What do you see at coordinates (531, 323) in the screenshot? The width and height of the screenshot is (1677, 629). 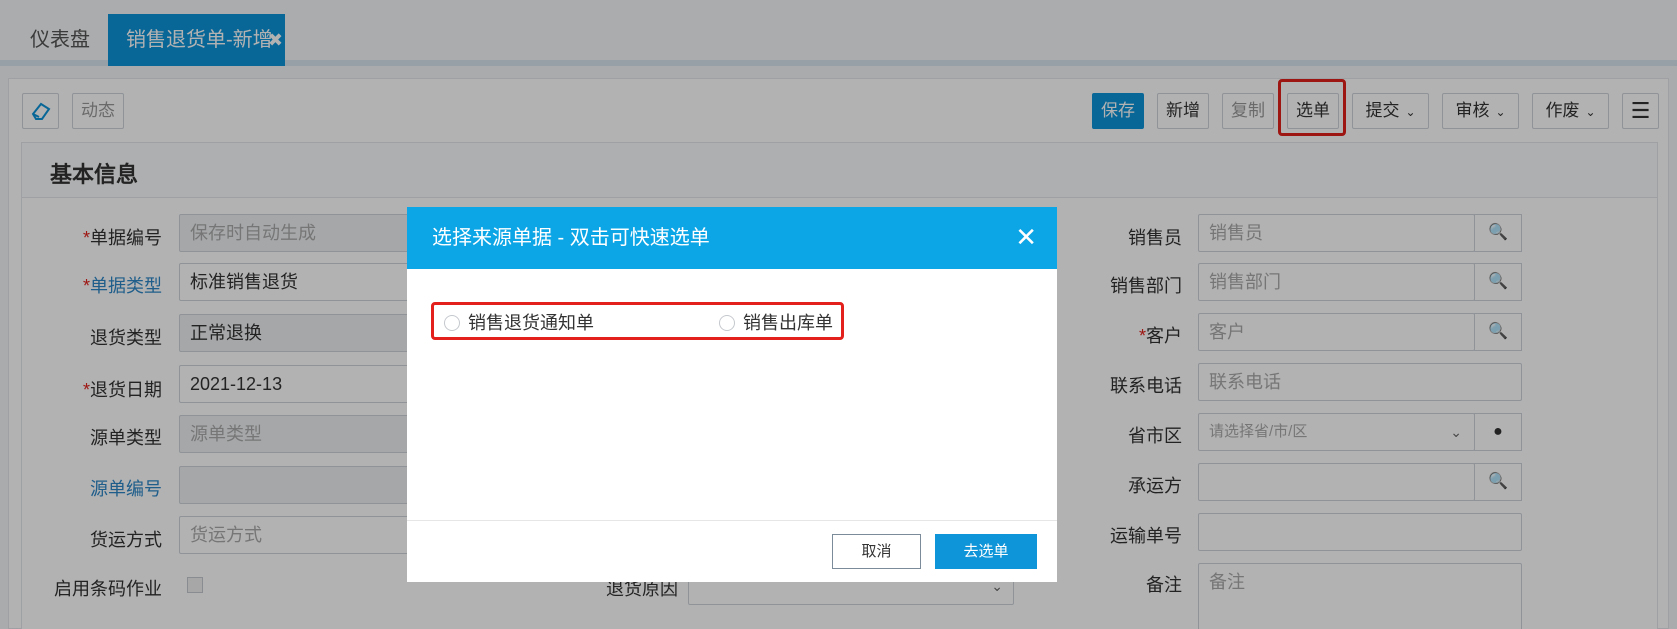 I see `radio-label: 销售退货通知单` at bounding box center [531, 323].